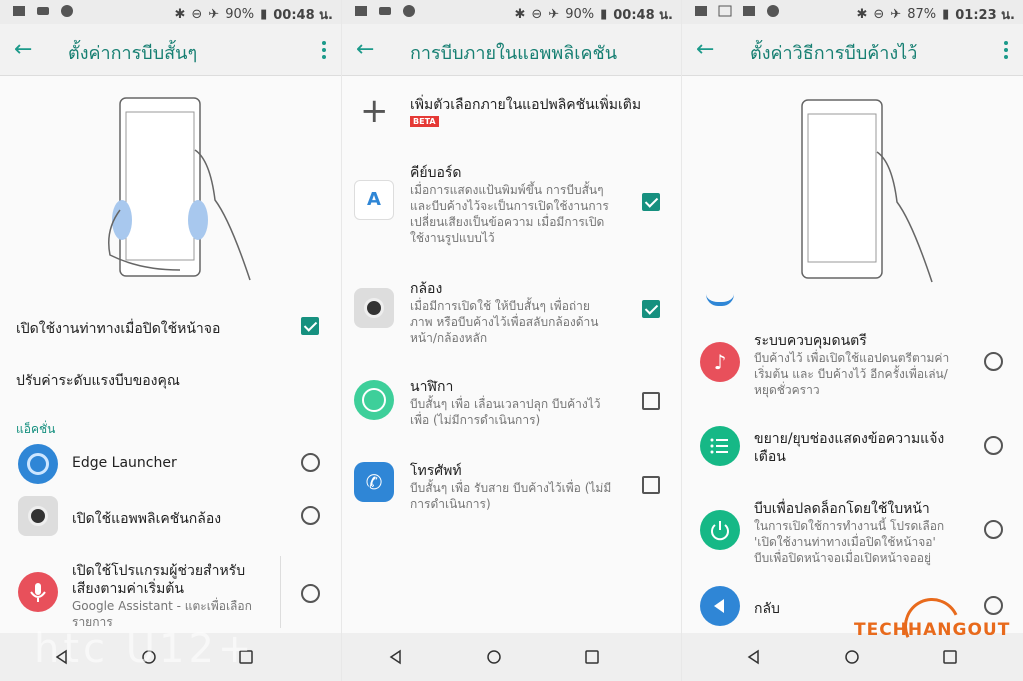  Describe the element at coordinates (725, 11) in the screenshot. I see `code-icon` at that location.